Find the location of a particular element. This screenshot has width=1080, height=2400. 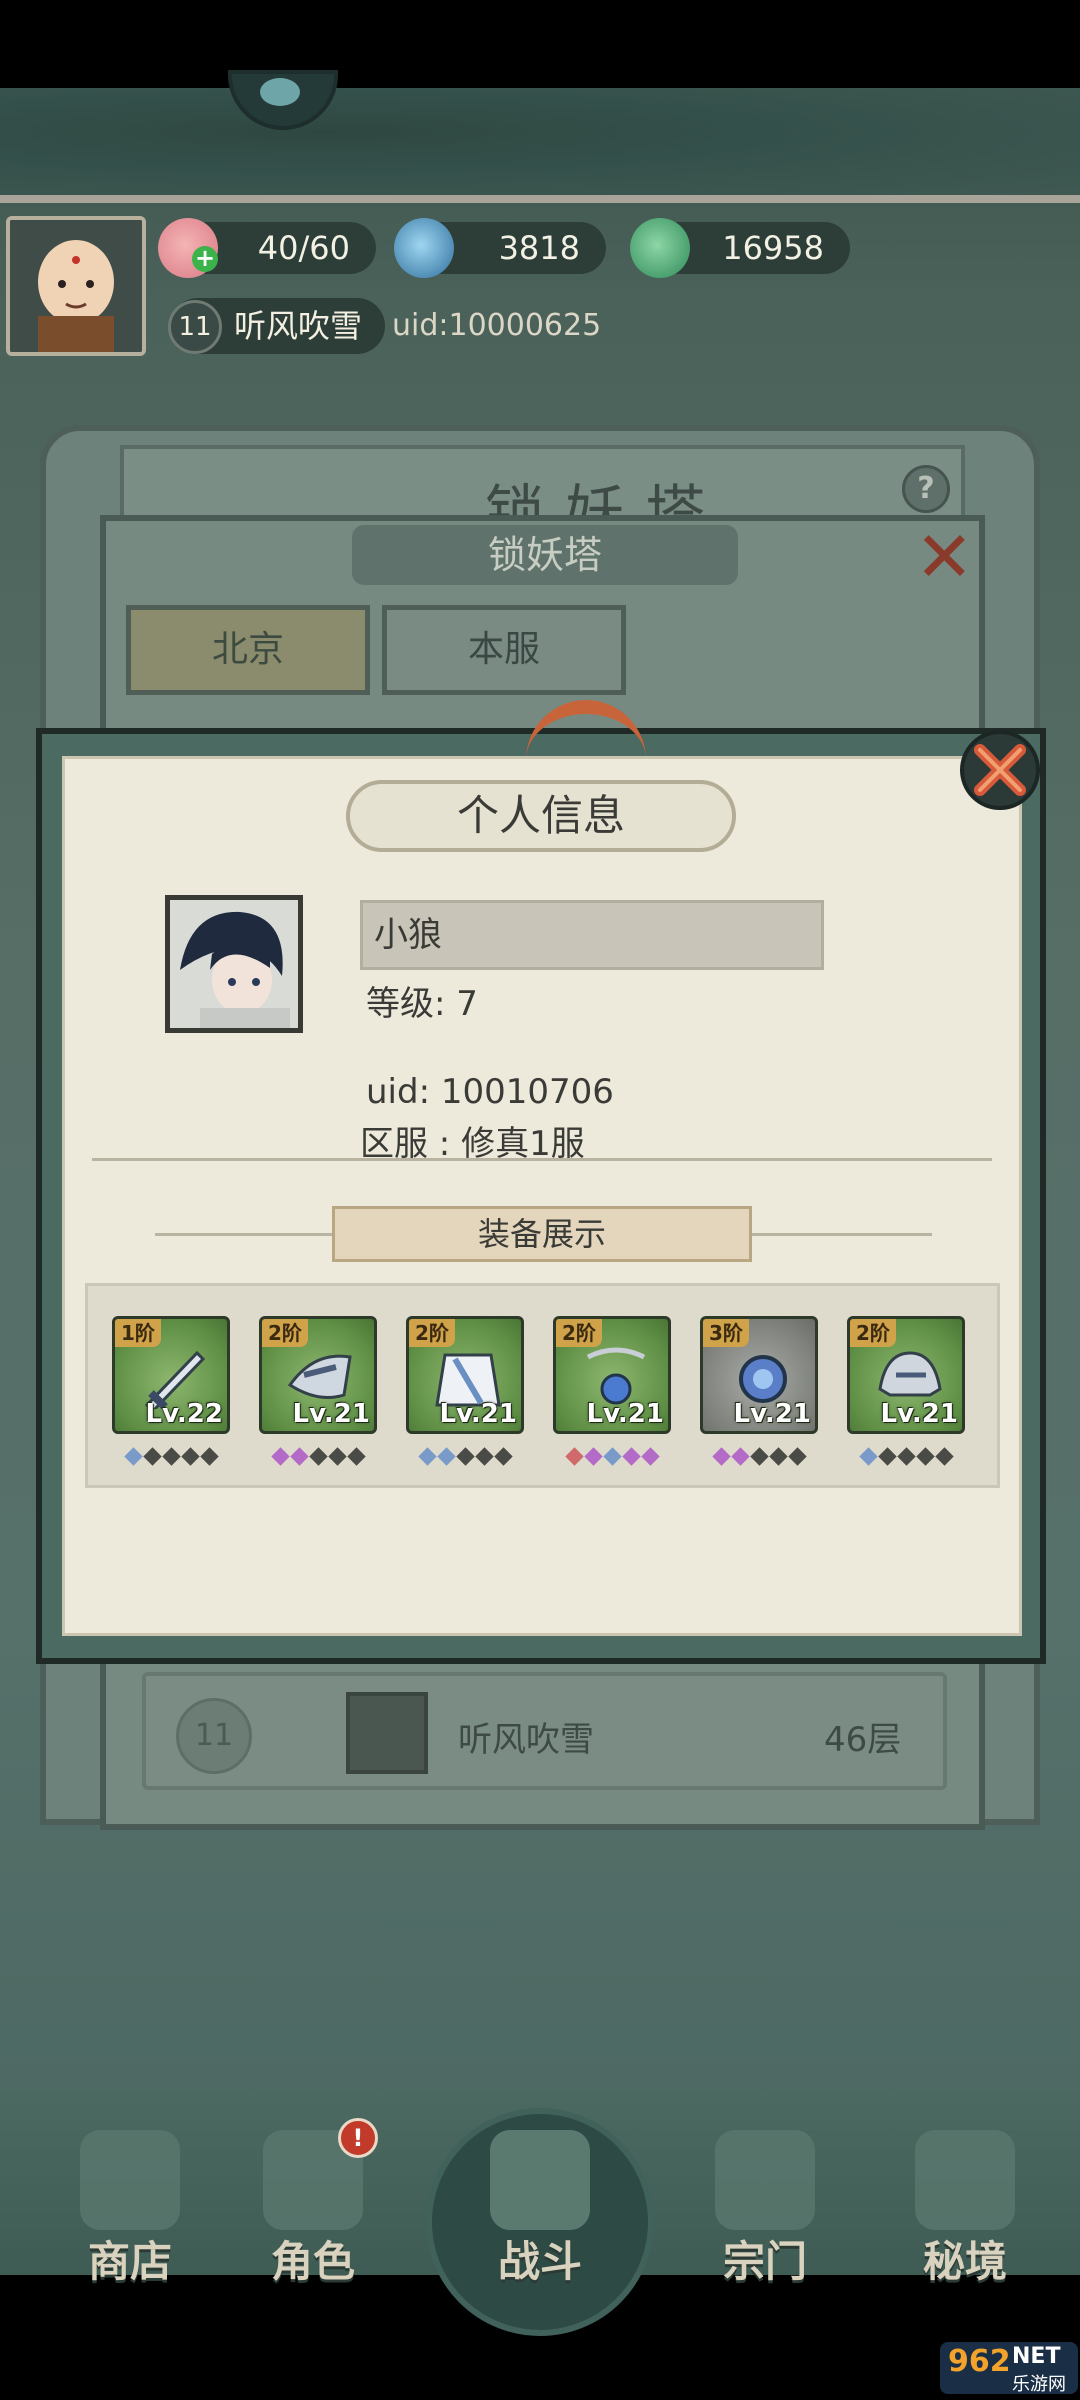

player-level-badge: 11 is located at coordinates (195, 327).